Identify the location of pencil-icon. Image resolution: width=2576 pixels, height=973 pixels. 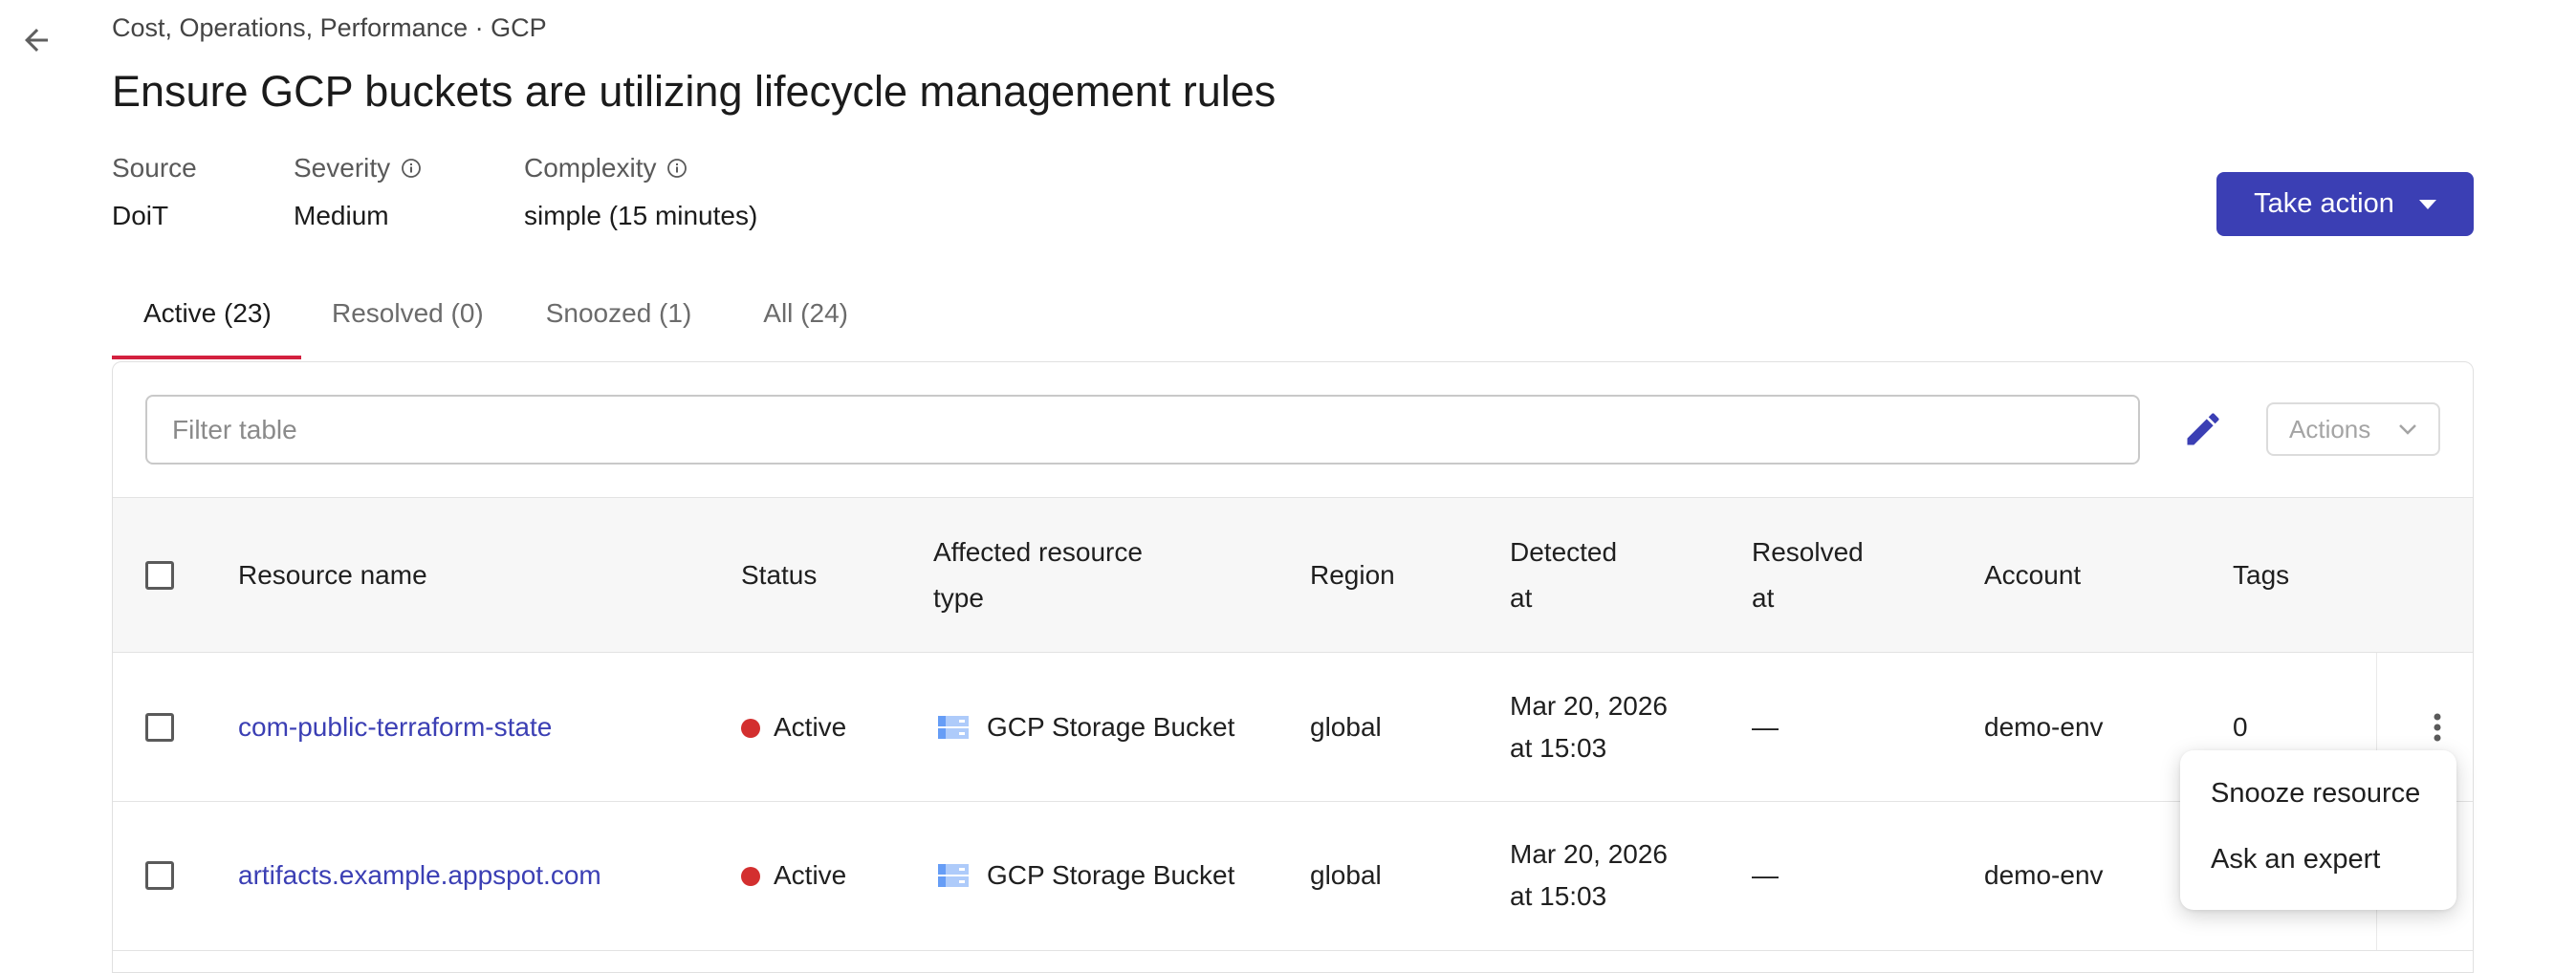
(2203, 429).